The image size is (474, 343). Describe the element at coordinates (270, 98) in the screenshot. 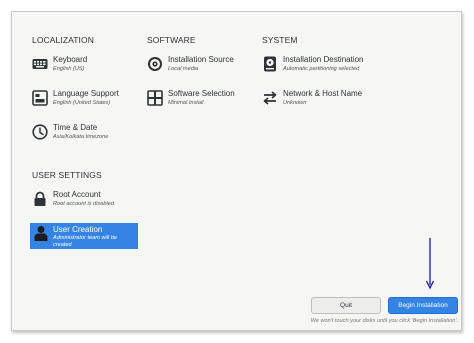

I see `network-arrows-icon` at that location.